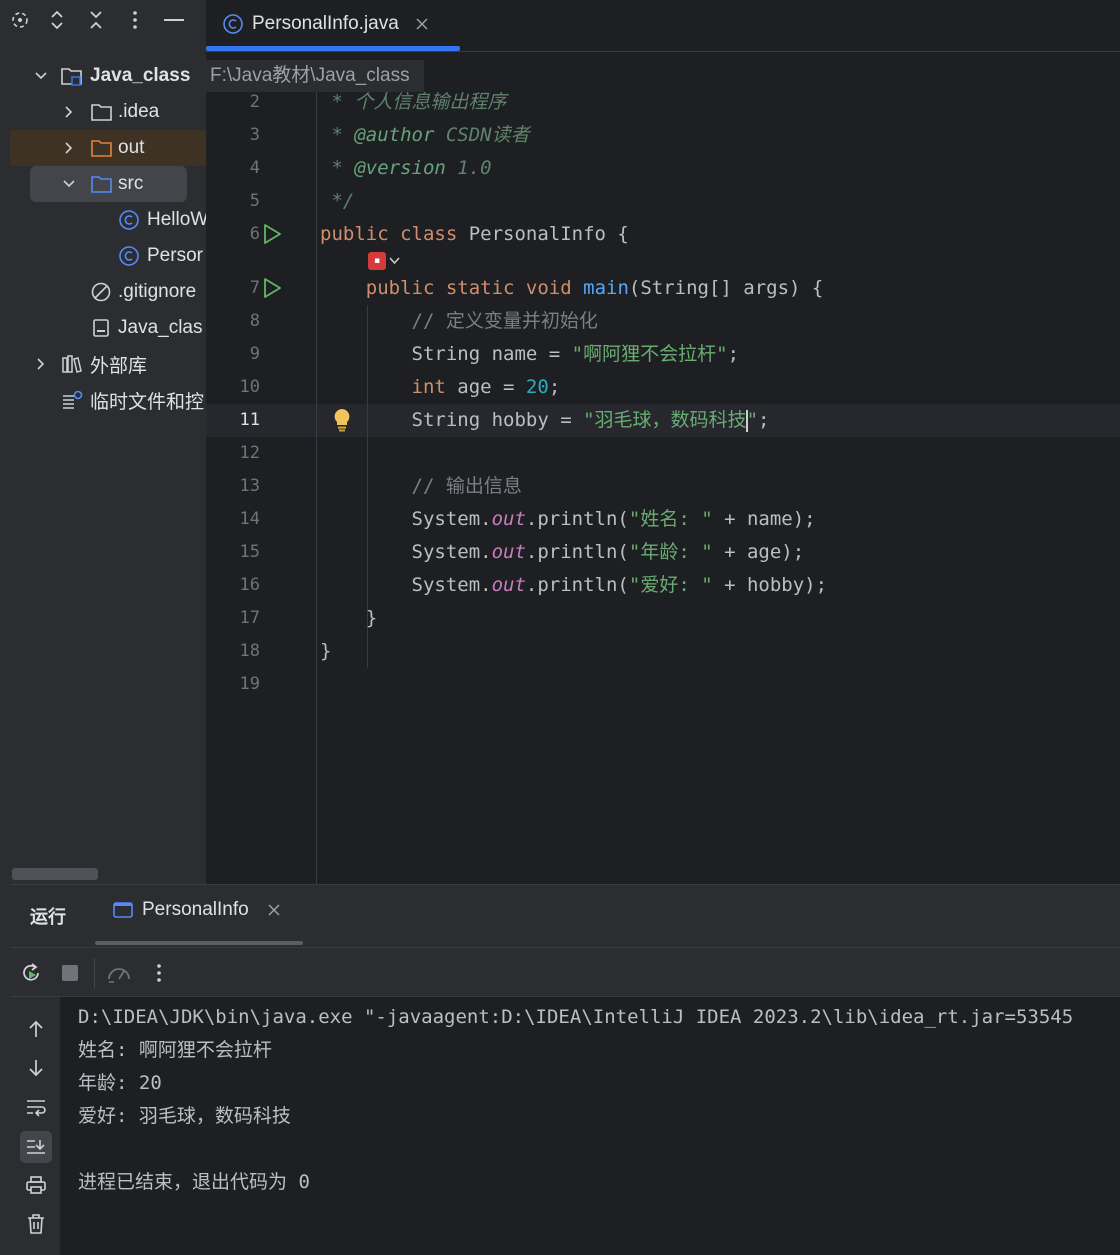 This screenshot has width=1120, height=1255. What do you see at coordinates (194, 1182) in the screenshot?
I see `console-line: 进程已结束，退出代码为 0` at bounding box center [194, 1182].